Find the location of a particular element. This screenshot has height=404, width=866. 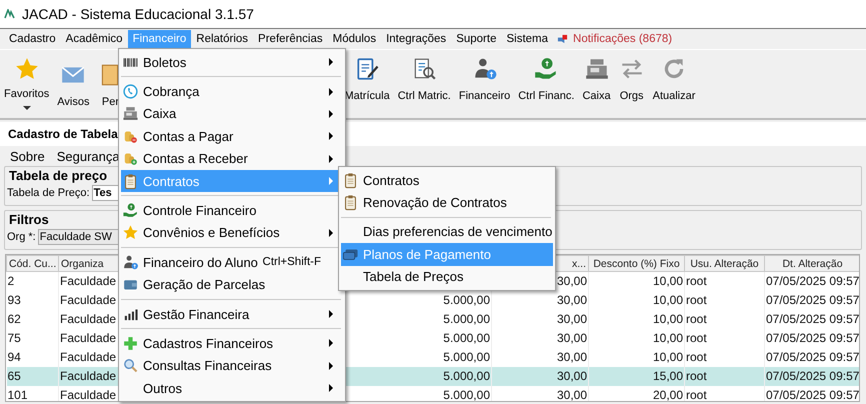

notification-icon is located at coordinates (562, 39).